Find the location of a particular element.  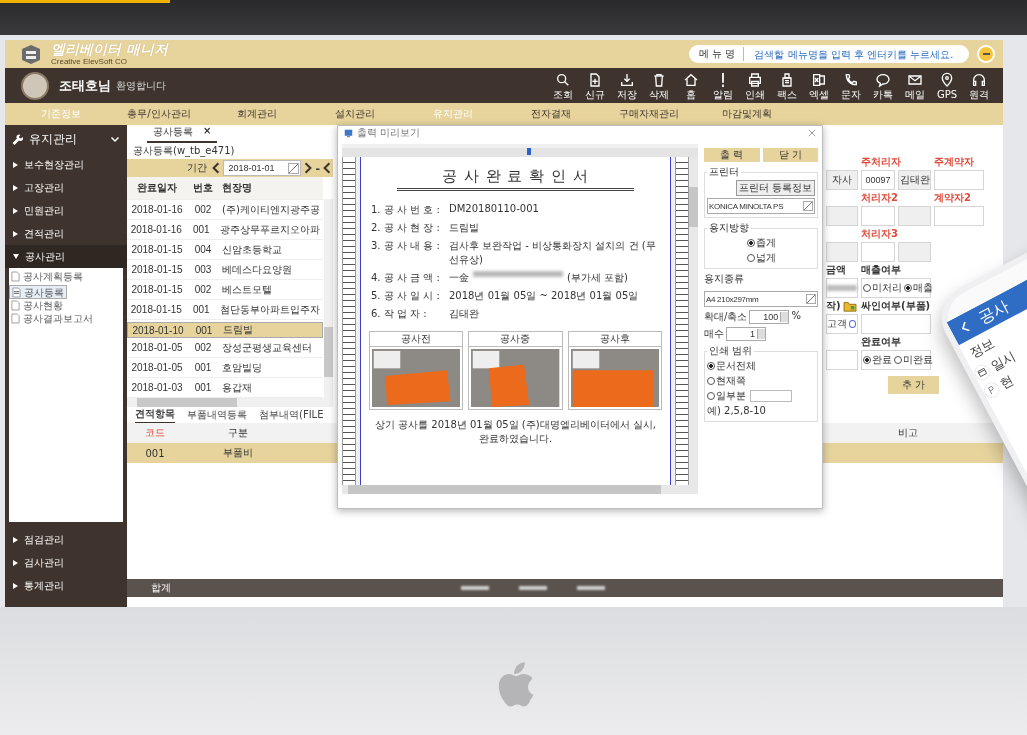

tree-item: 공사현황 is located at coordinates (37, 305).